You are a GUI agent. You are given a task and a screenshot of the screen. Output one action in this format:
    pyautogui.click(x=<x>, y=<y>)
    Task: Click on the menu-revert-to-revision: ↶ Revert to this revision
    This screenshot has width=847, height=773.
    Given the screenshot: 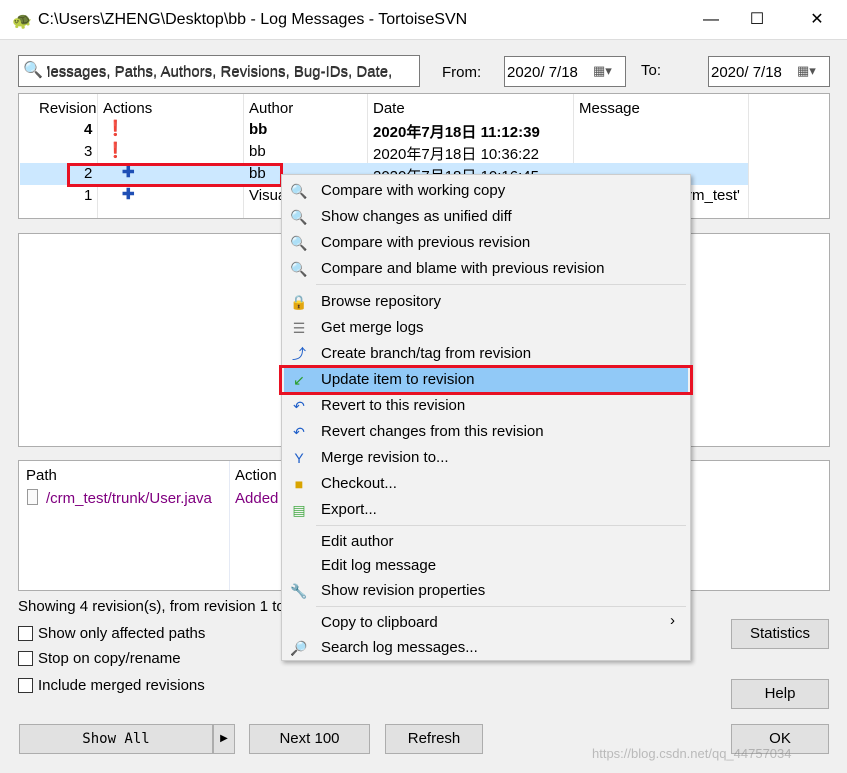 What is the action you would take?
    pyautogui.click(x=486, y=406)
    